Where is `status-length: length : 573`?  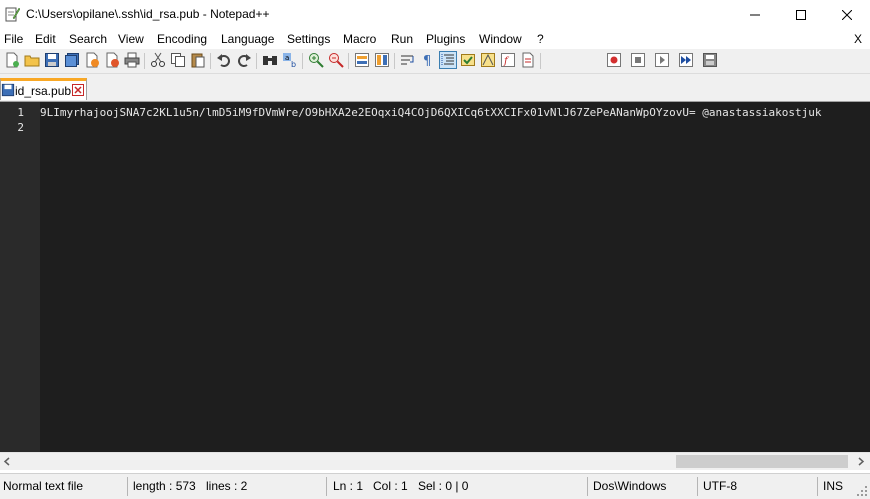 status-length: length : 573 is located at coordinates (164, 486).